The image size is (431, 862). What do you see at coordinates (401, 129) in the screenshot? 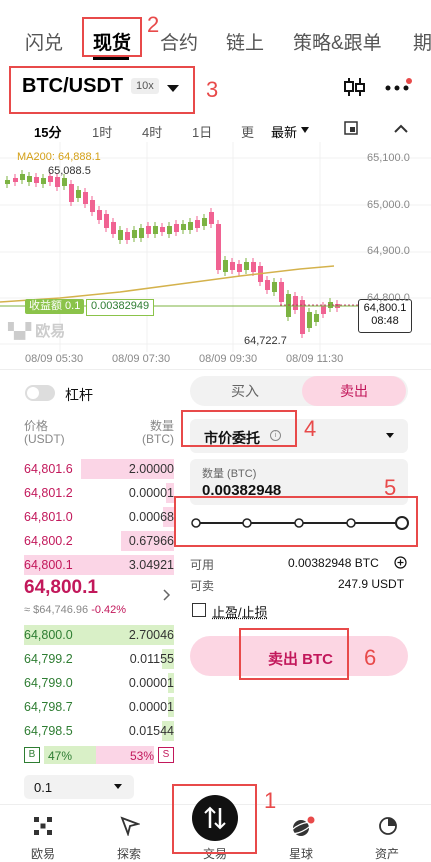
I see `collapse-chevron-icon` at bounding box center [401, 129].